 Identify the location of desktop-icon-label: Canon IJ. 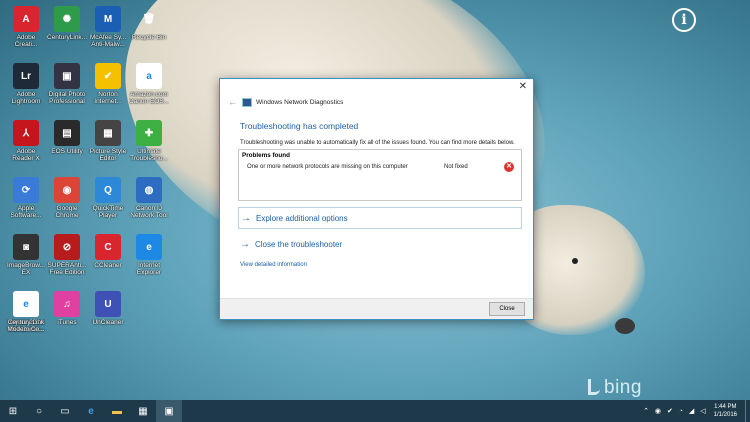
(149, 208).